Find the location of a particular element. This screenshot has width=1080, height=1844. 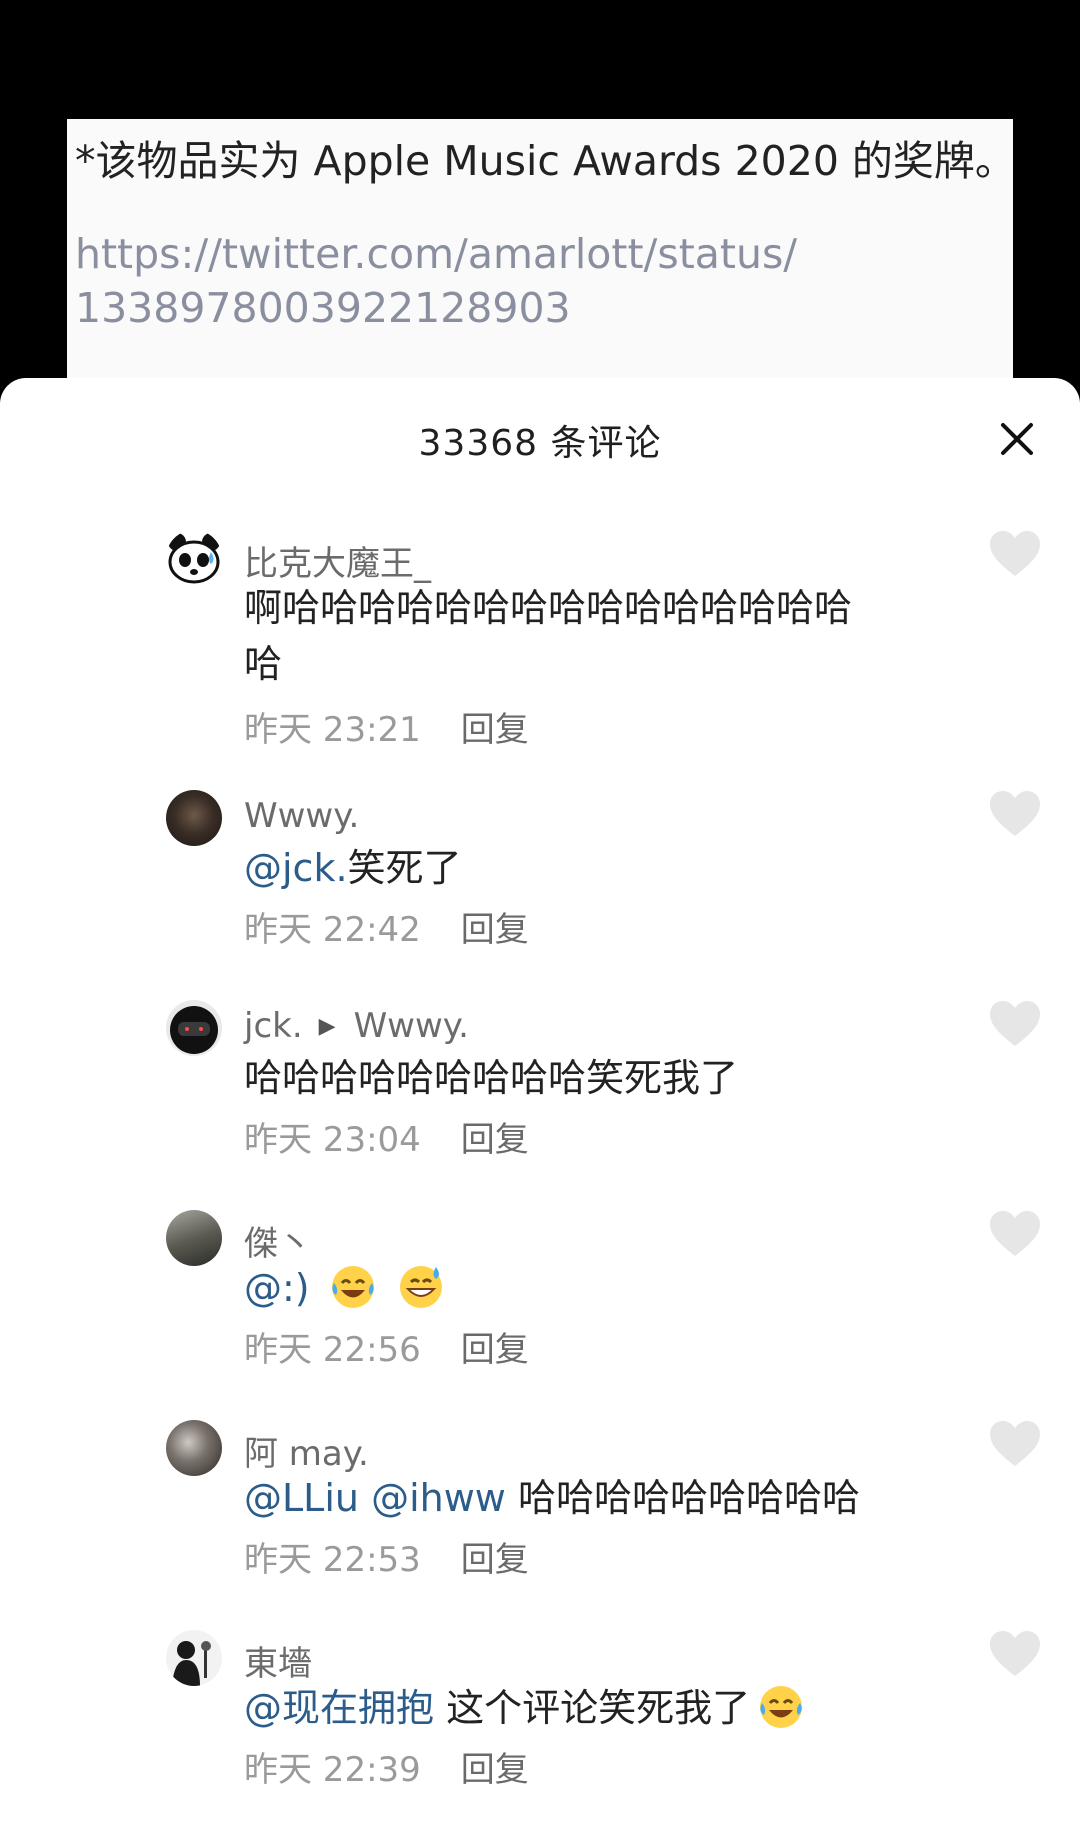

mention-link: @jck. is located at coordinates (296, 868).